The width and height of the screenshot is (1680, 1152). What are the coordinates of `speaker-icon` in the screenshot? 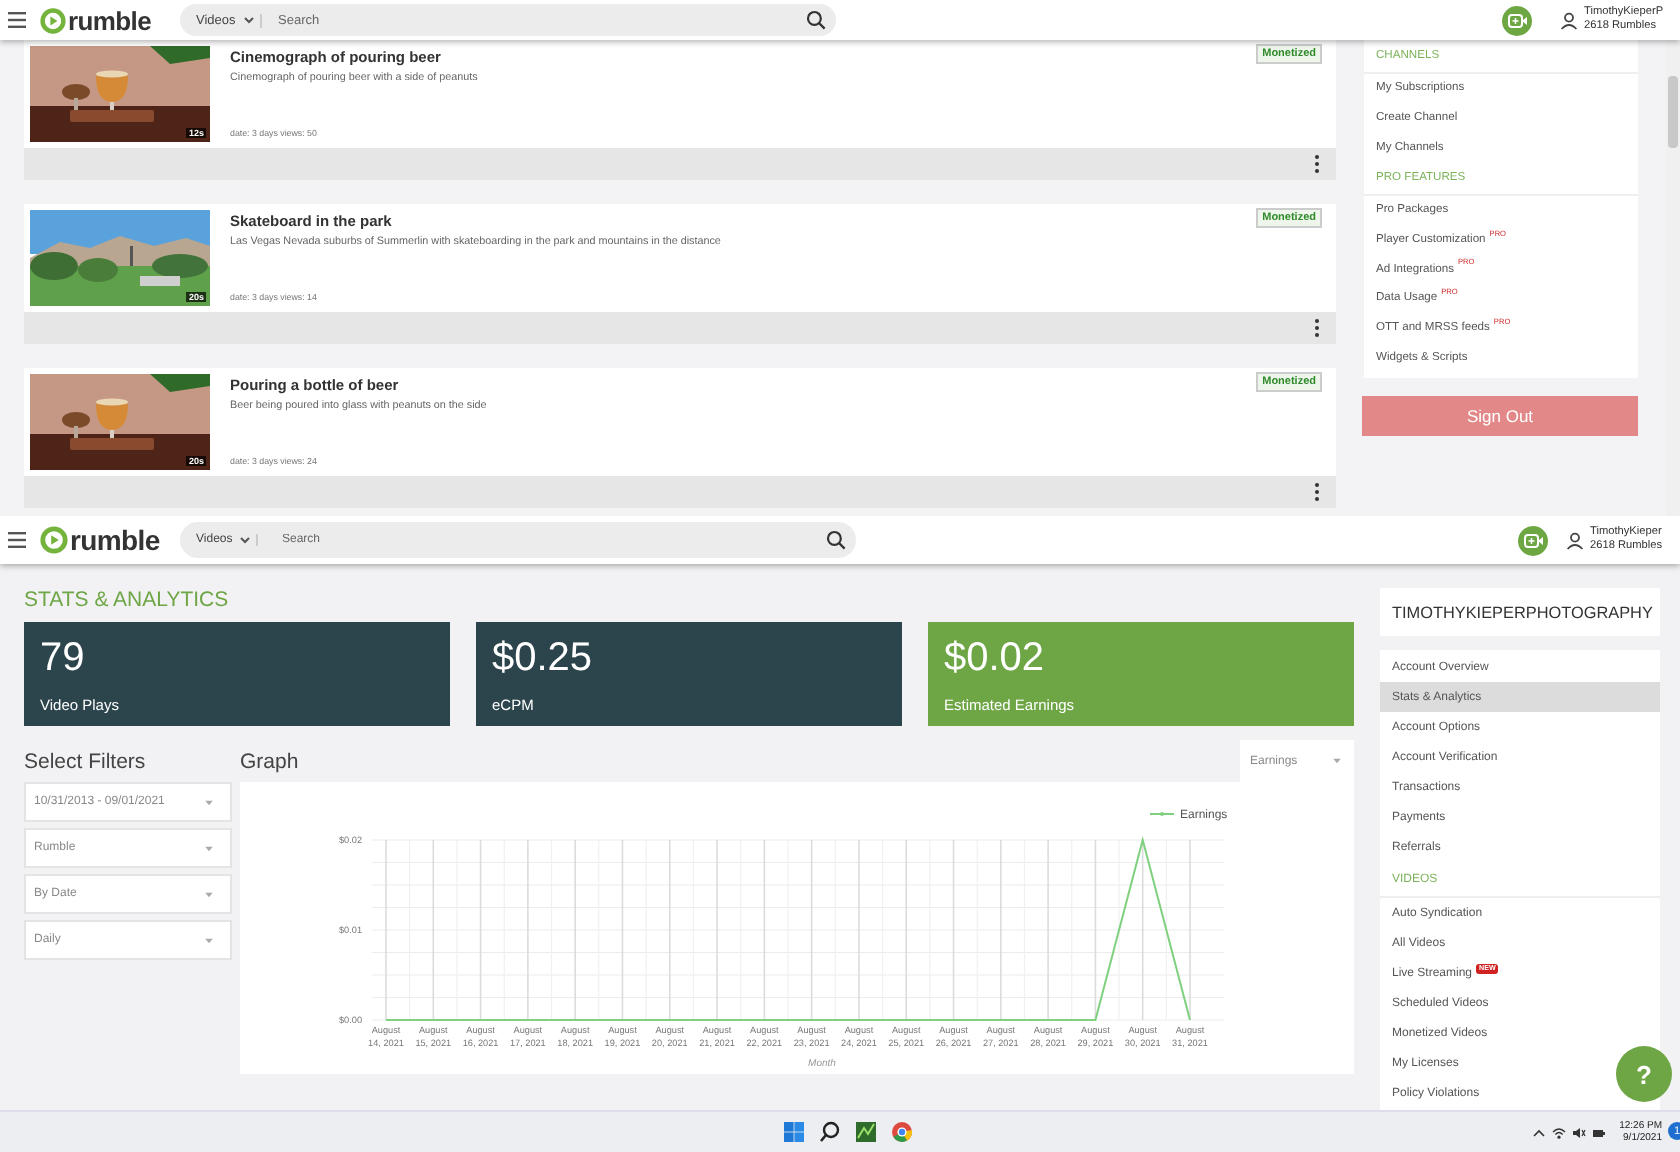 It's located at (1578, 1132).